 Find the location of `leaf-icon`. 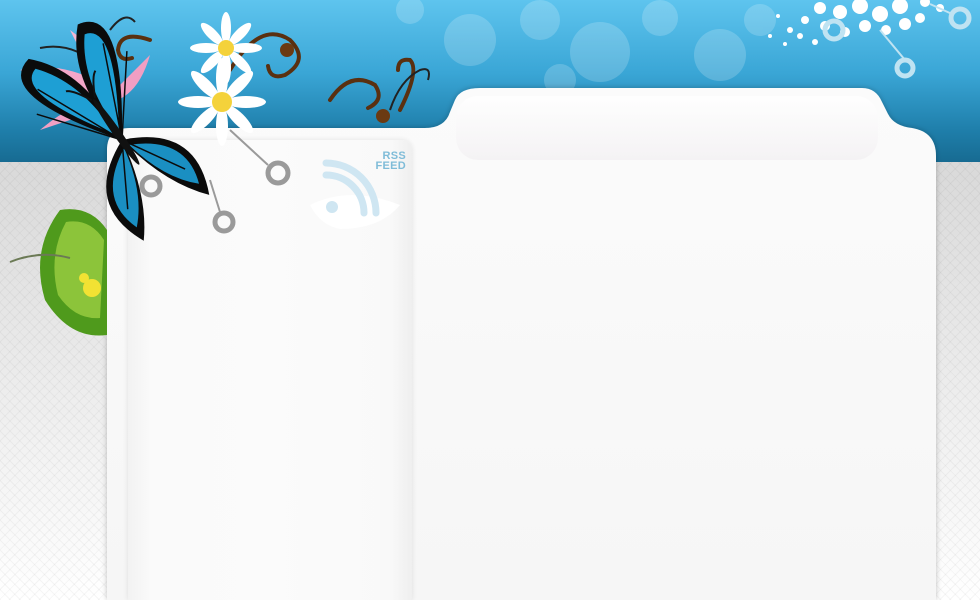

leaf-icon is located at coordinates (58, 272).